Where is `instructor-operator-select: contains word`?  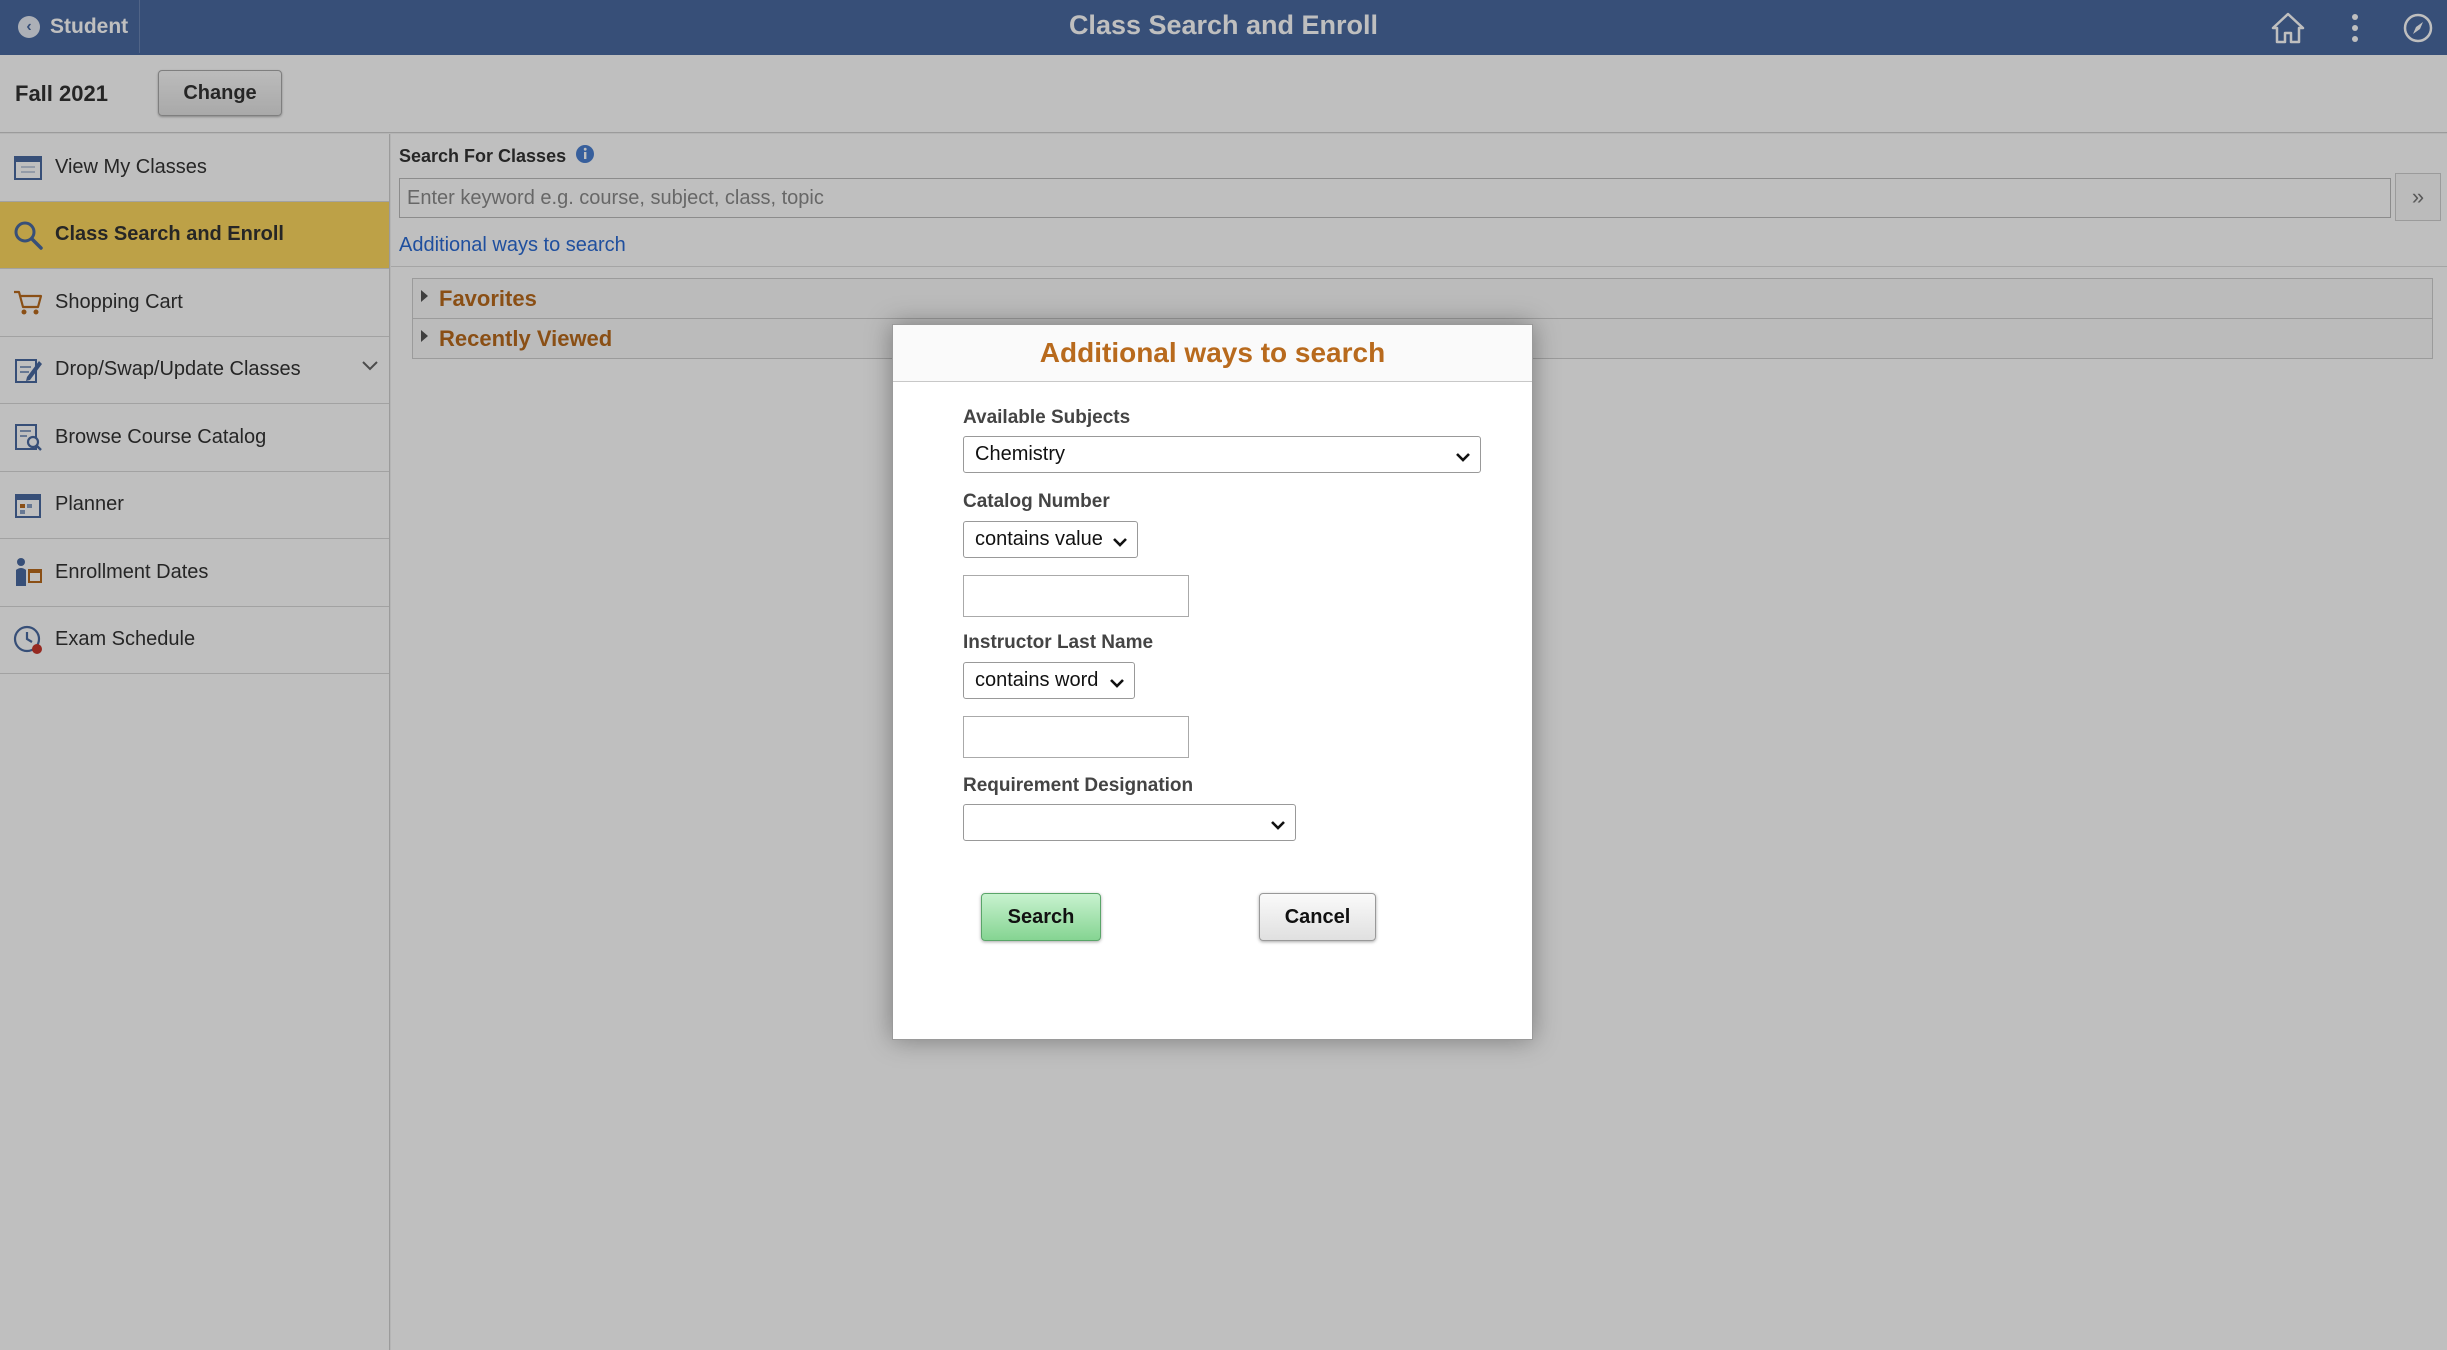 instructor-operator-select: contains word is located at coordinates (1049, 680).